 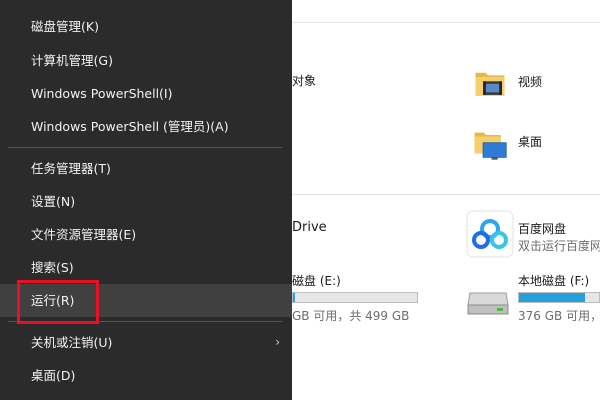 I want to click on folder-videos-label: 视频, so click(x=530, y=82).